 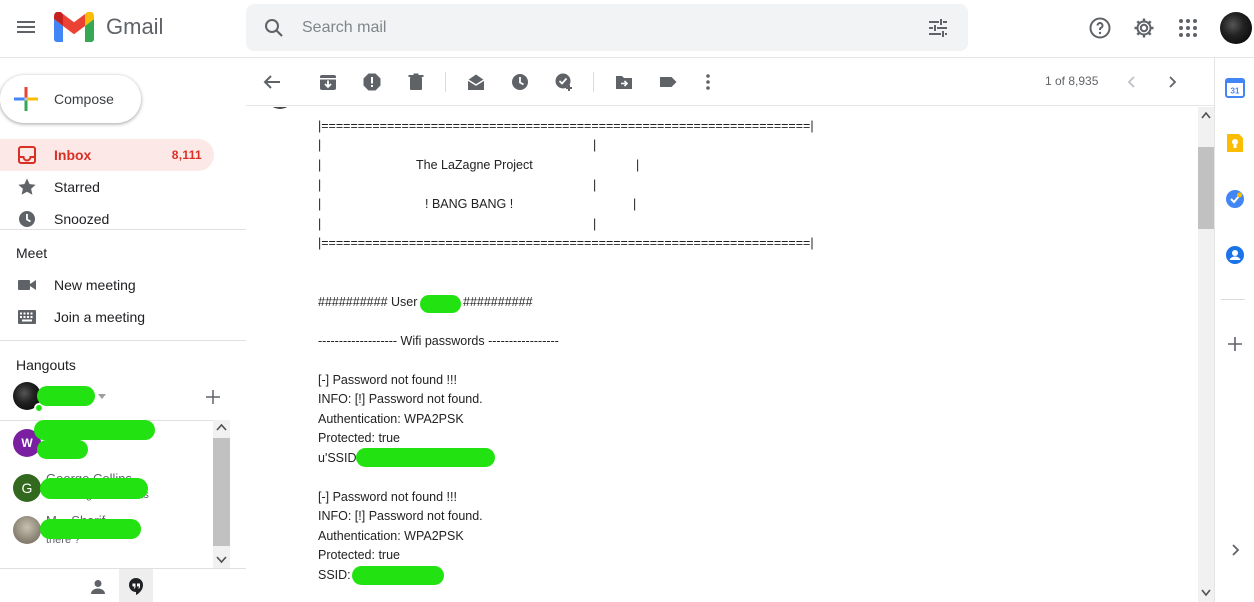 What do you see at coordinates (107, 317) in the screenshot?
I see `join-meeting-item: Join a meeting` at bounding box center [107, 317].